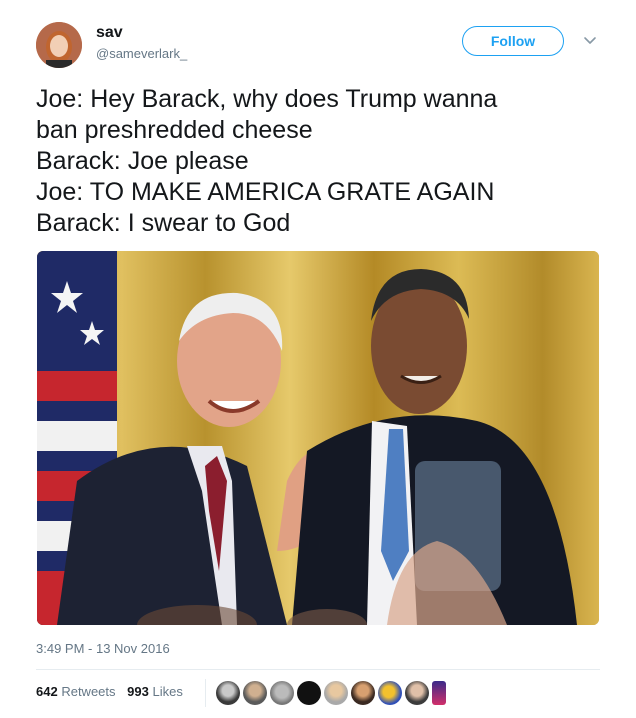 The width and height of the screenshot is (636, 718). I want to click on divider, so click(318, 669).